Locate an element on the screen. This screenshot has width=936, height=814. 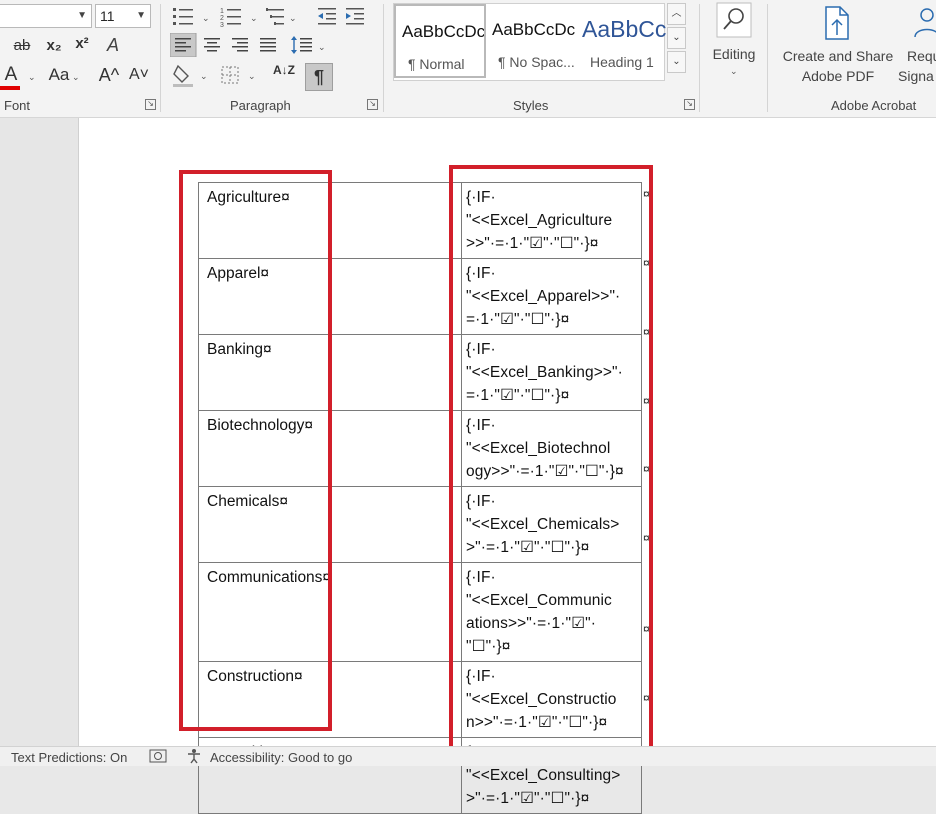
svg-text: 3 is located at coordinates (222, 25).